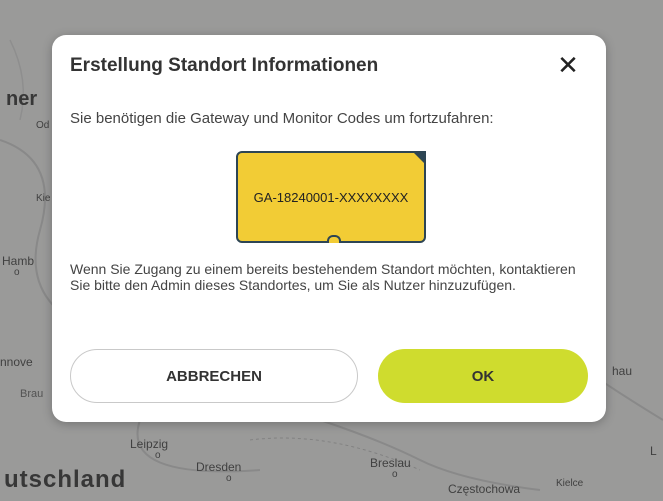  I want to click on gateway-code-text: GA-18240001-XXXXXXXX, so click(331, 197).